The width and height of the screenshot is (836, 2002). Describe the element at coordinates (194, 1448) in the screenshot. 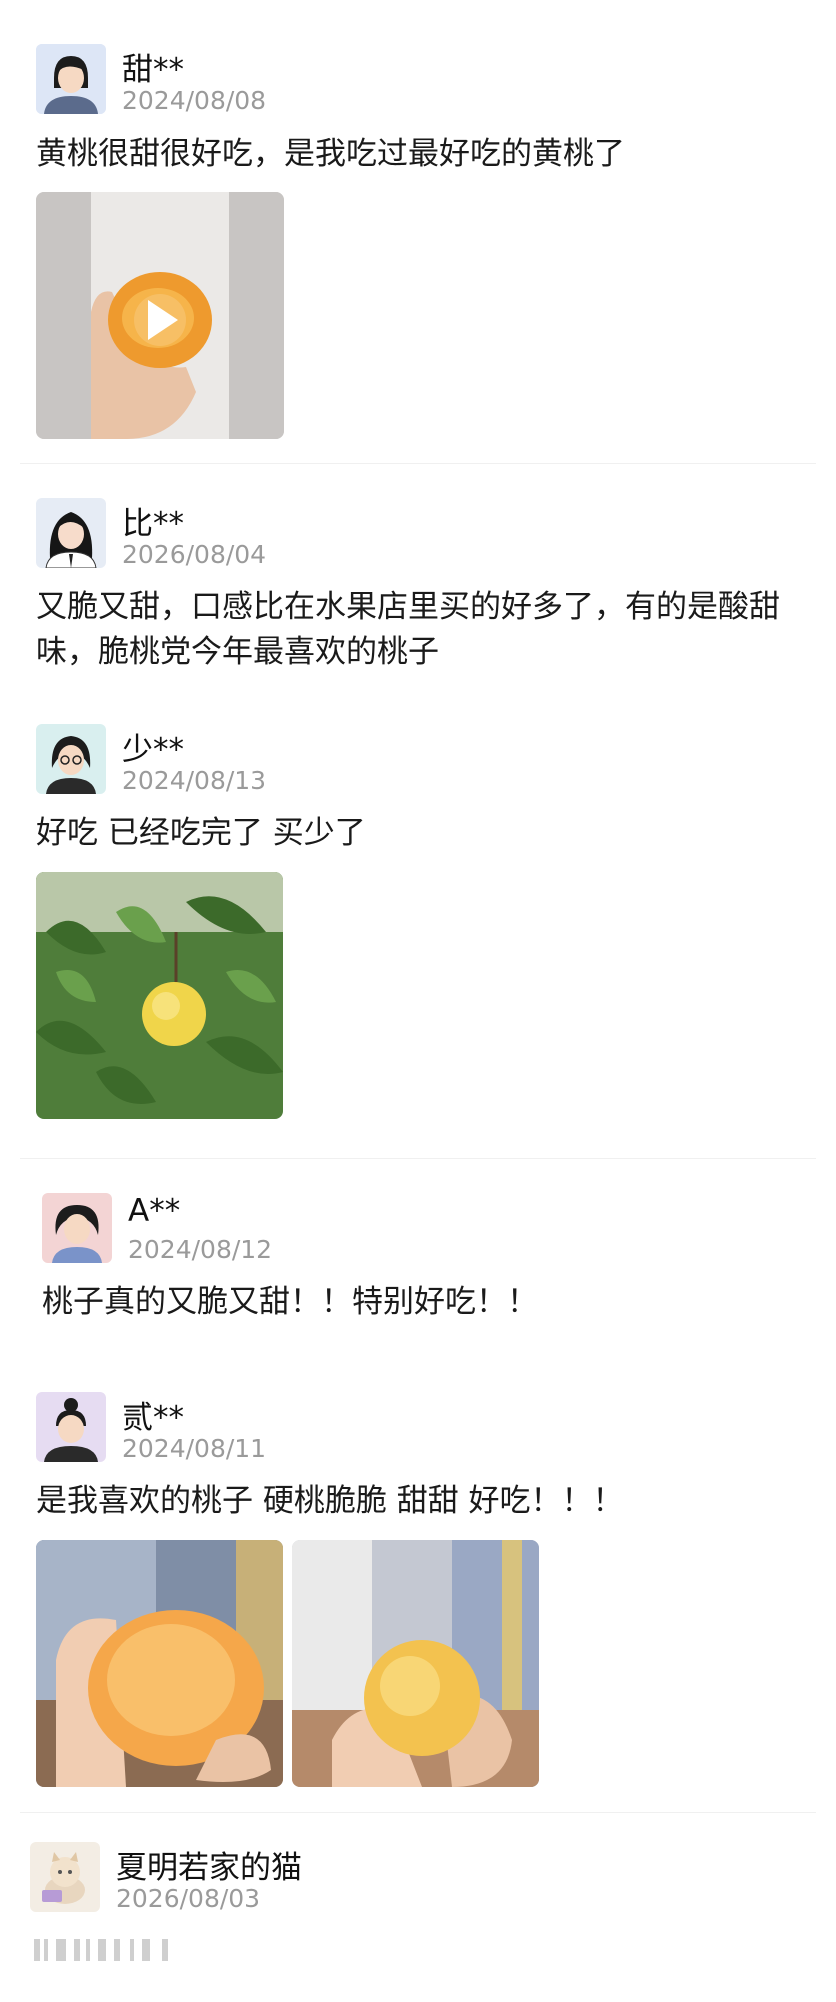

I see `review-date: 2024/08/11` at that location.